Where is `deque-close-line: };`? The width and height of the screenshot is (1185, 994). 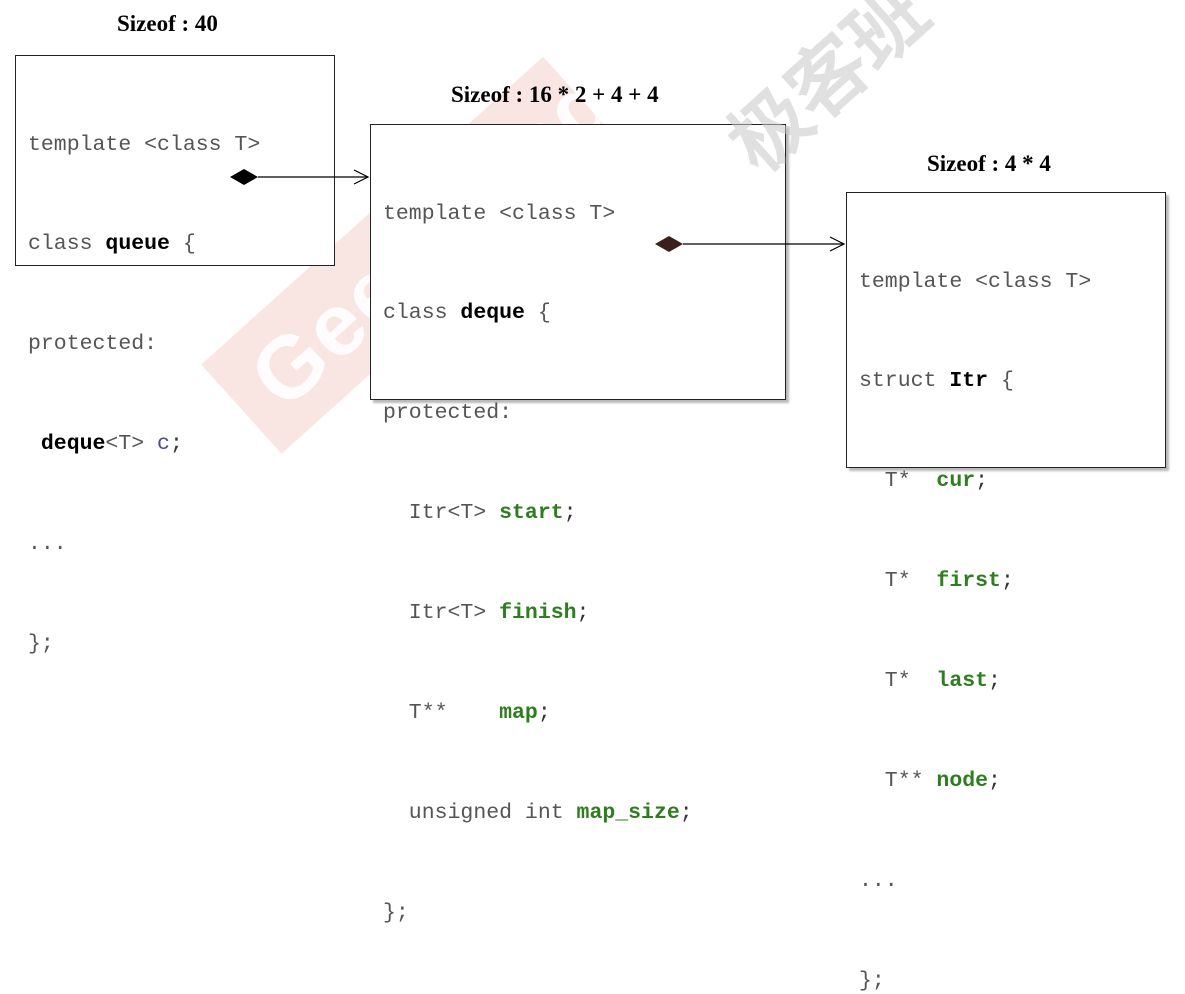 deque-close-line: }; is located at coordinates (584, 913).